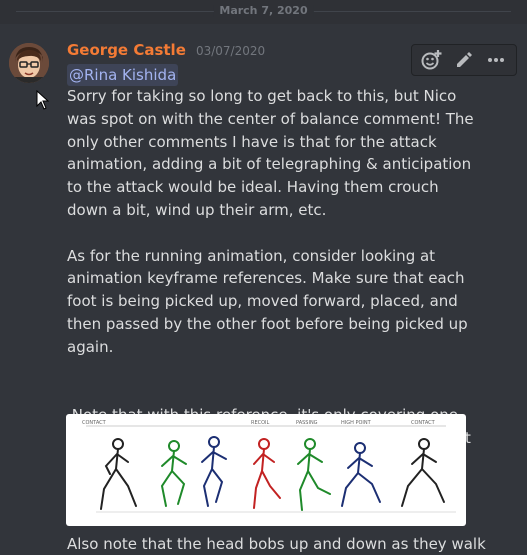 Image resolution: width=527 pixels, height=555 pixels. I want to click on username: George Castle, so click(126, 50).